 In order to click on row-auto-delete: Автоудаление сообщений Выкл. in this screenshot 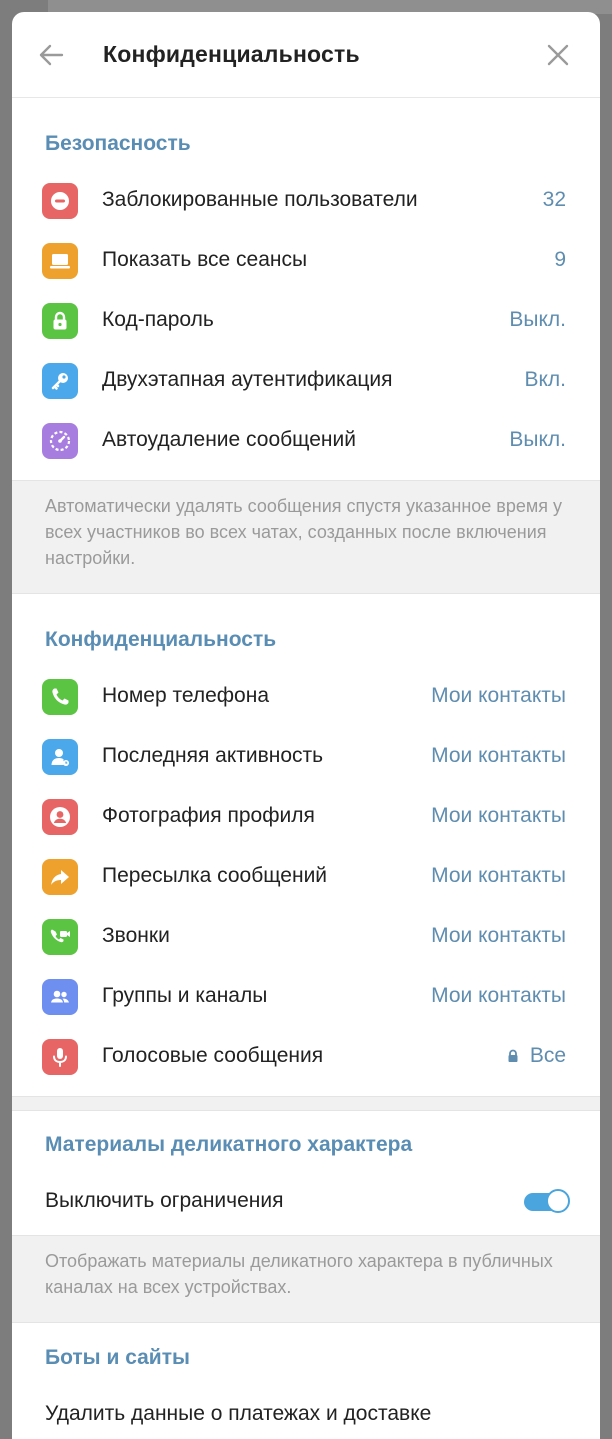, I will do `click(306, 440)`.